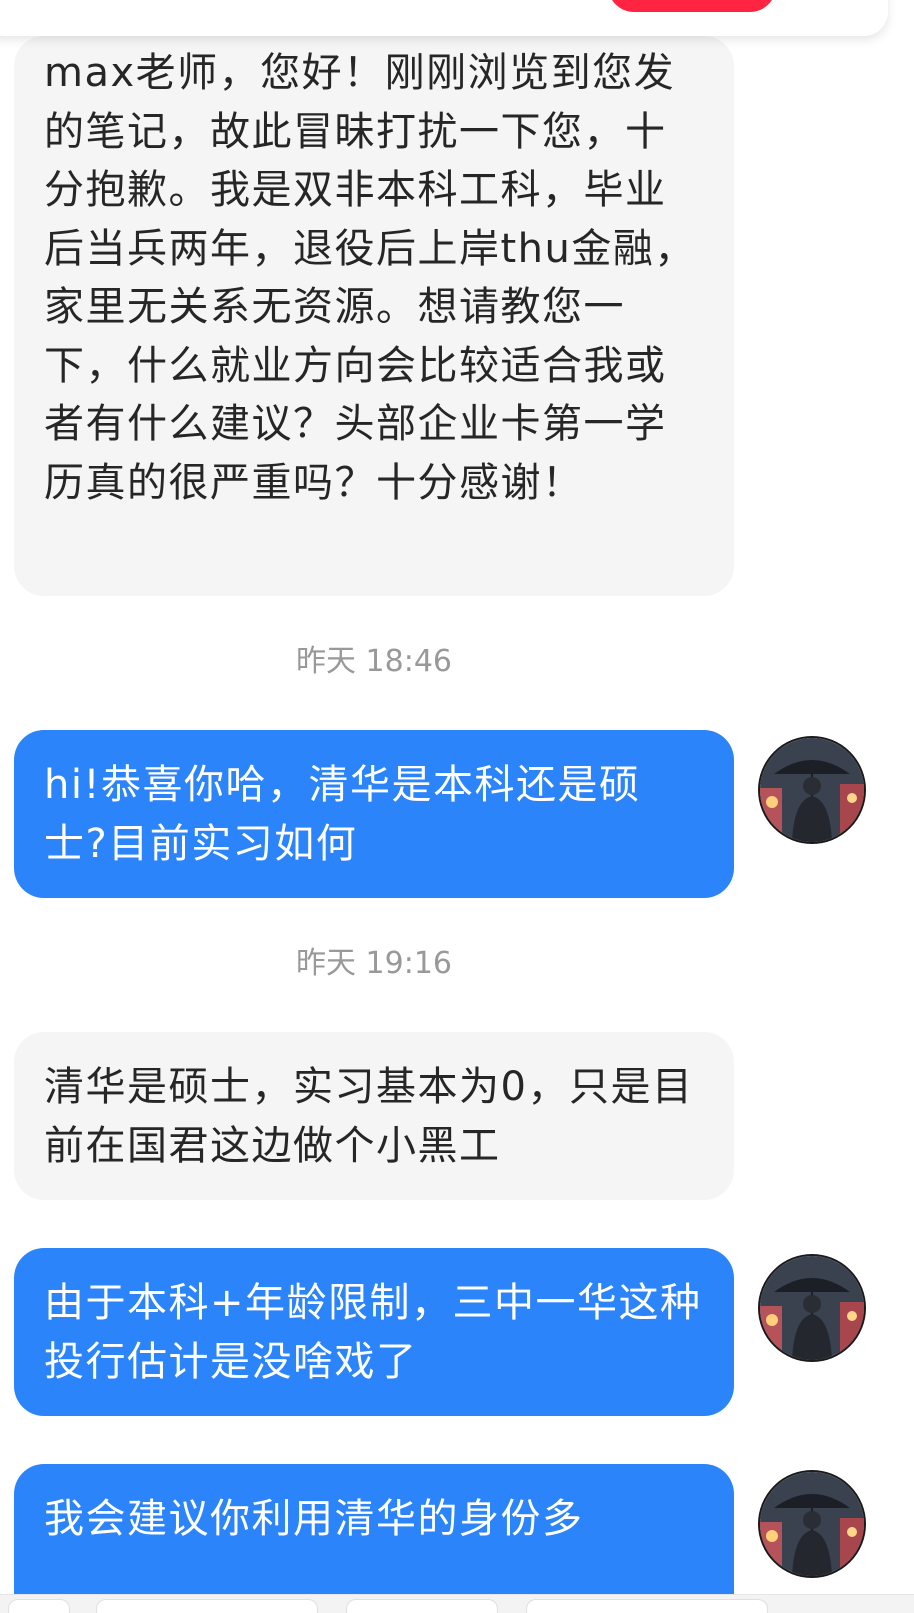 This screenshot has height=1613, width=914. I want to click on message-text: 清华是硕士，实习基本为0，只是目前在国君这边做个小黑工, so click(369, 1116).